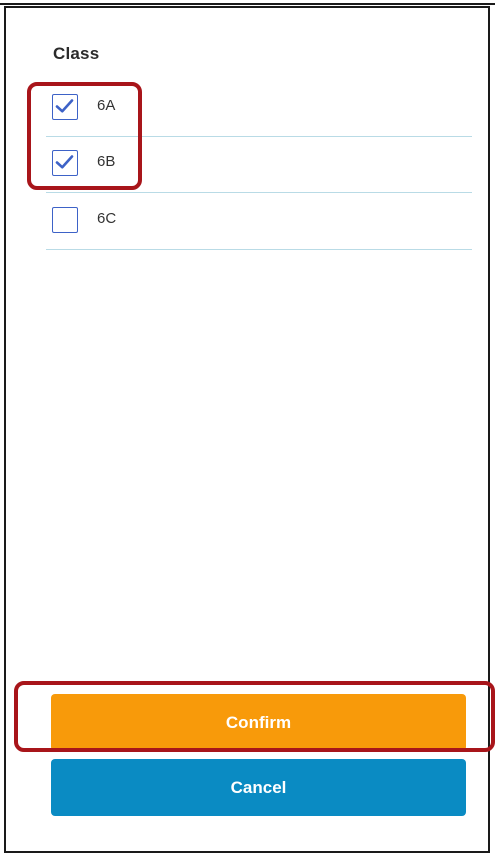 The width and height of the screenshot is (495, 859). Describe the element at coordinates (259, 165) in the screenshot. I see `class-option-6b: 6B` at that location.